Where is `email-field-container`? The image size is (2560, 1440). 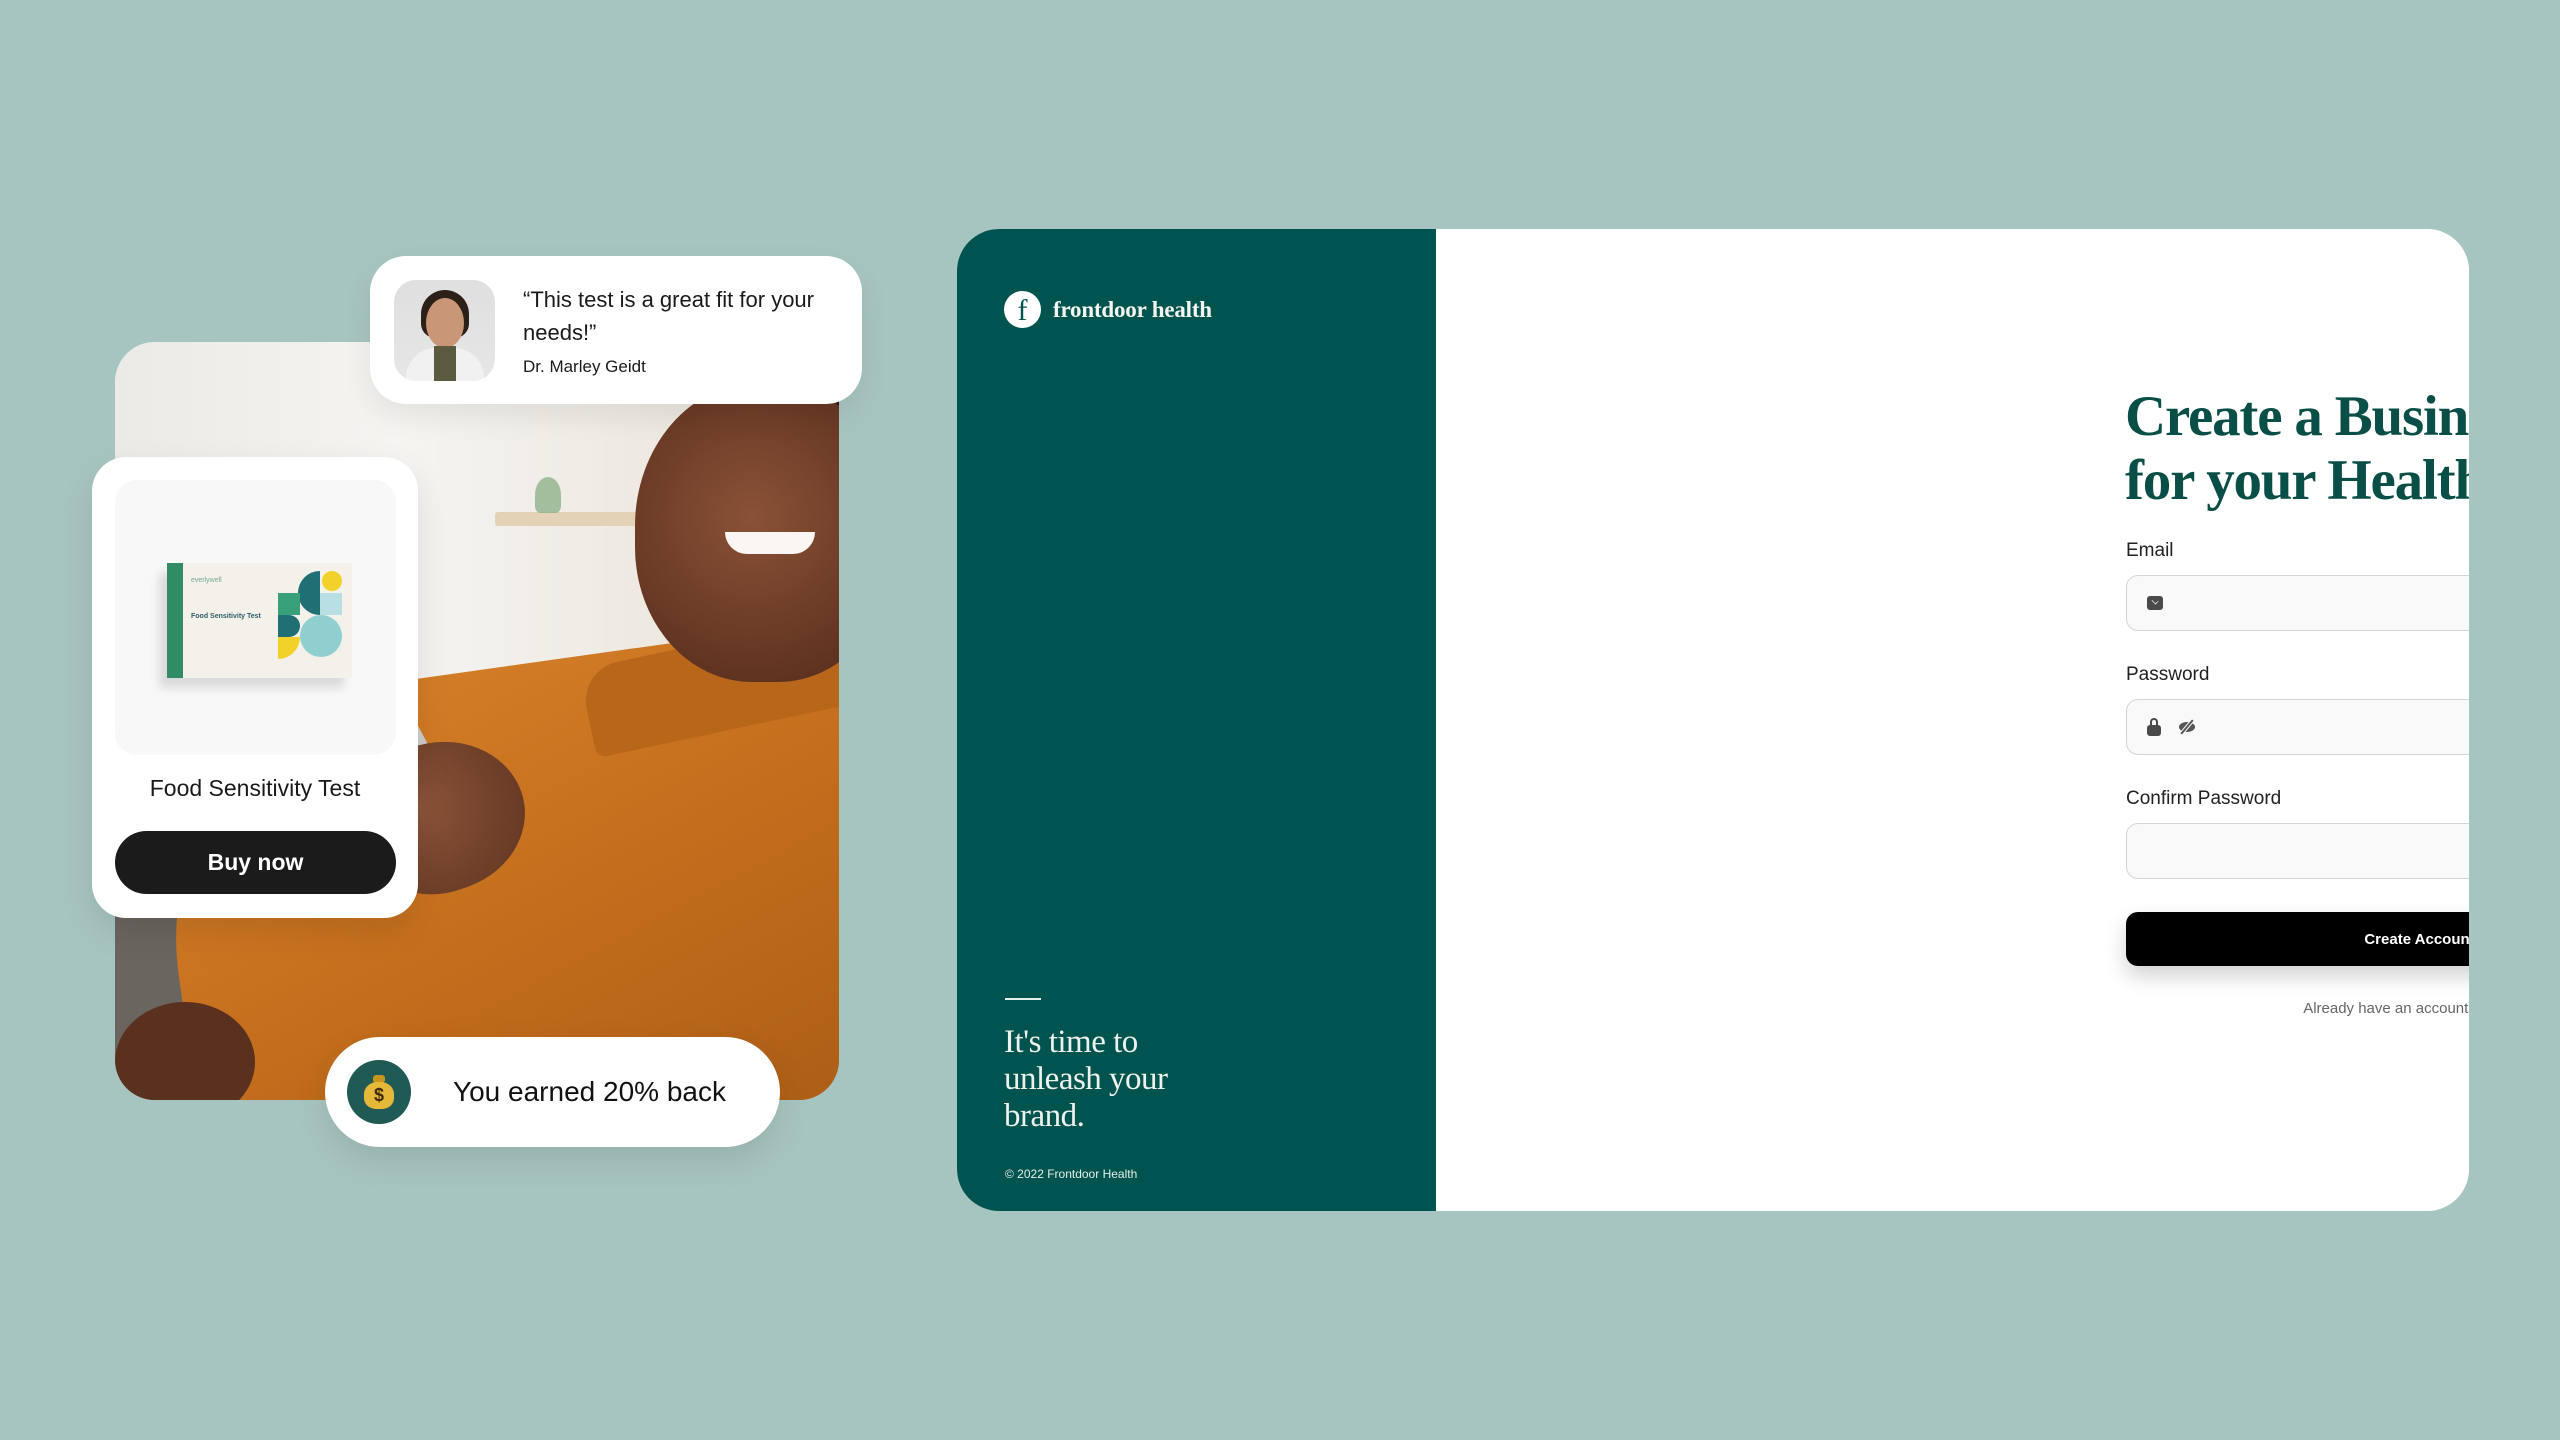
email-field-container is located at coordinates (2297, 603).